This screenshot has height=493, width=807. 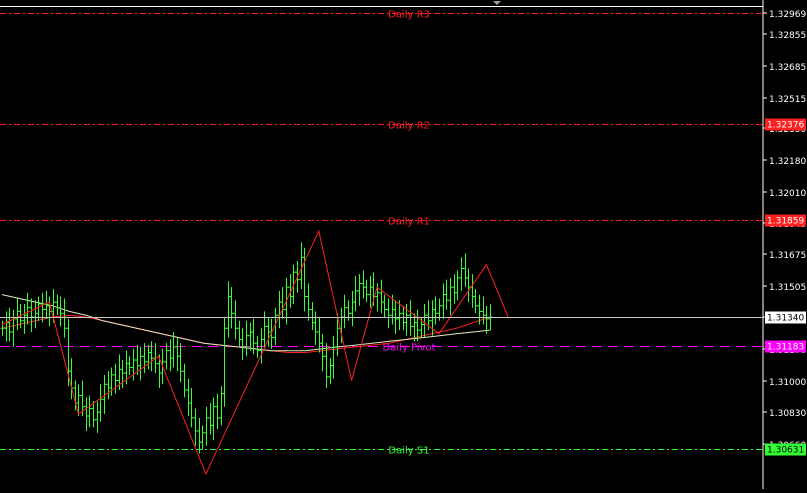 I want to click on price-axis-label: 1.32515, so click(x=787, y=100).